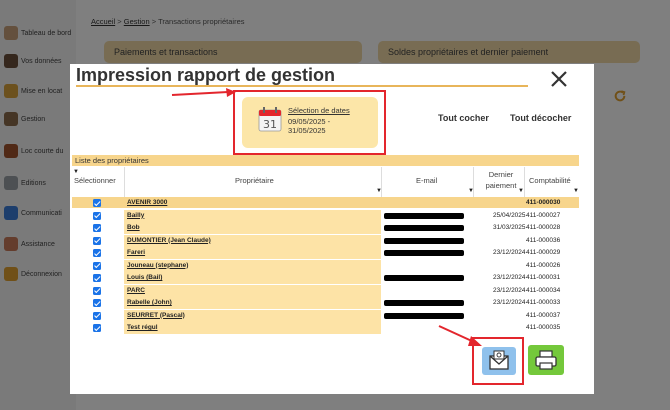  What do you see at coordinates (136, 252) in the screenshot?
I see `owner-name-link: Fareri` at bounding box center [136, 252].